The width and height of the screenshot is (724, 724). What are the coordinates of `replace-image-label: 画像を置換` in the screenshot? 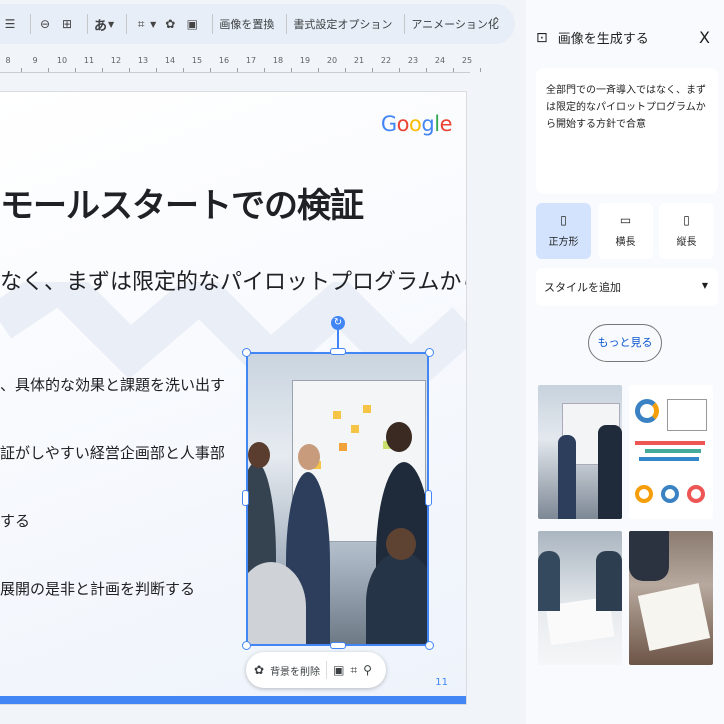 It's located at (247, 24).